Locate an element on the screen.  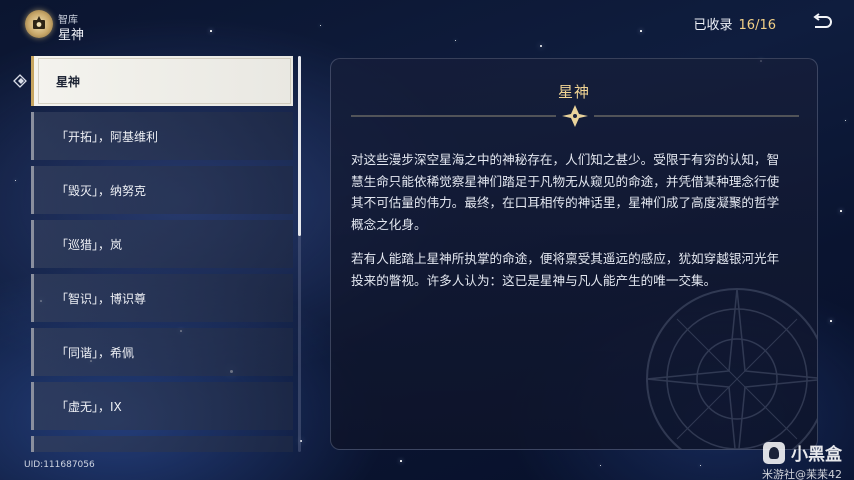
user-id: UID:111687056 is located at coordinates (59, 465).